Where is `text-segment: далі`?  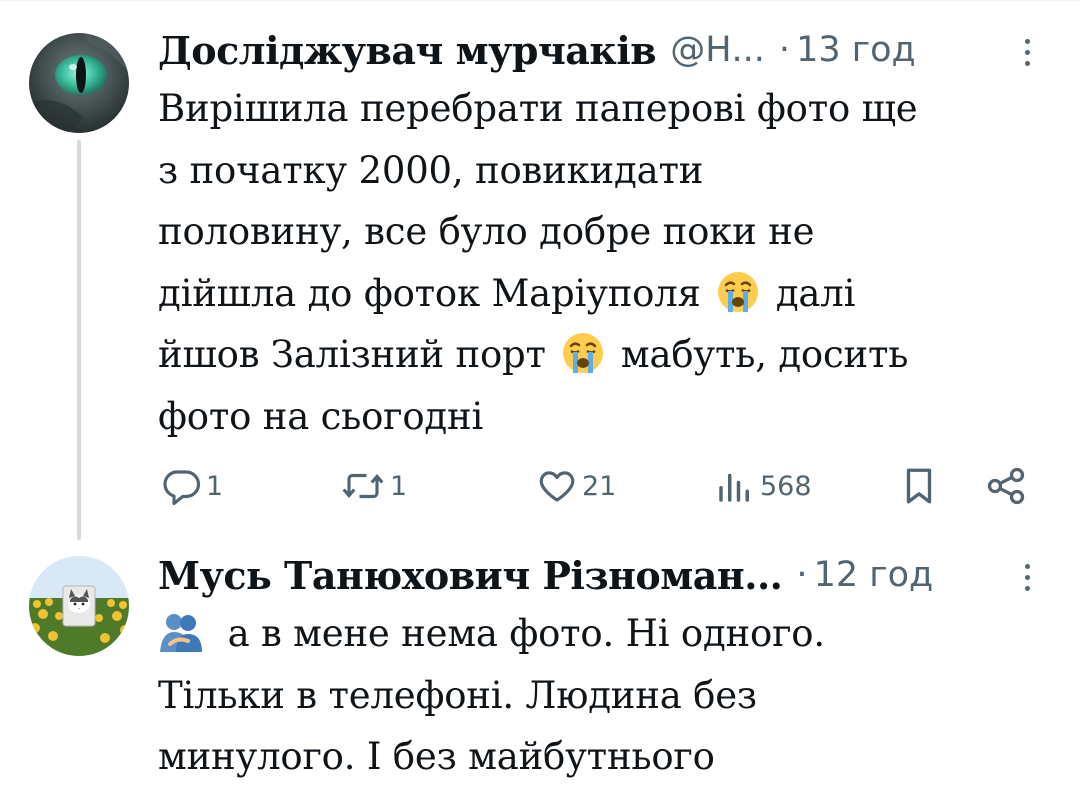
text-segment: далі is located at coordinates (815, 293).